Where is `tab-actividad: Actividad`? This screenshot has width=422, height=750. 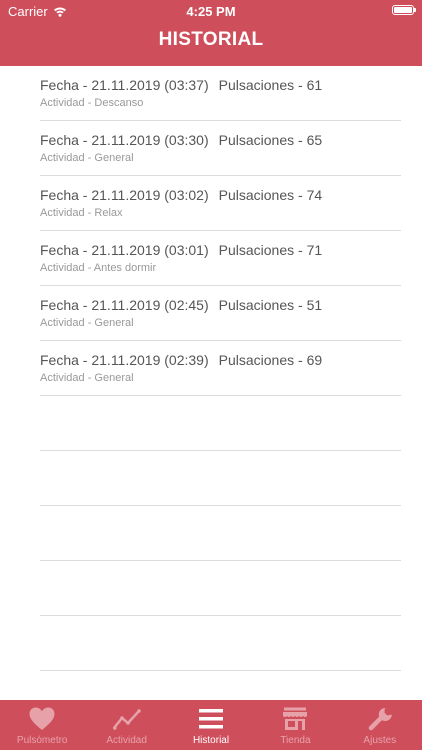 tab-actividad: Actividad is located at coordinates (126, 725).